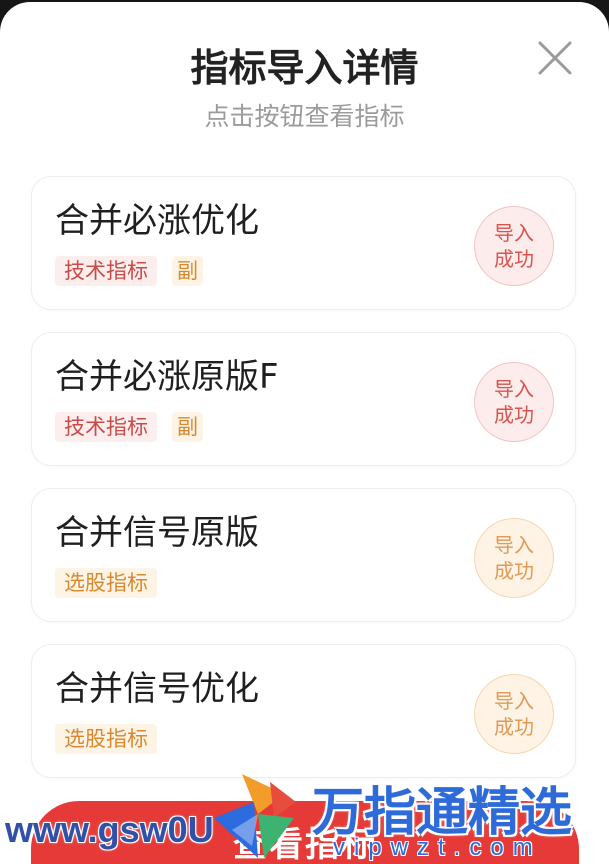 The image size is (609, 864). I want to click on indicator-name: 合并信号优化, so click(157, 689).